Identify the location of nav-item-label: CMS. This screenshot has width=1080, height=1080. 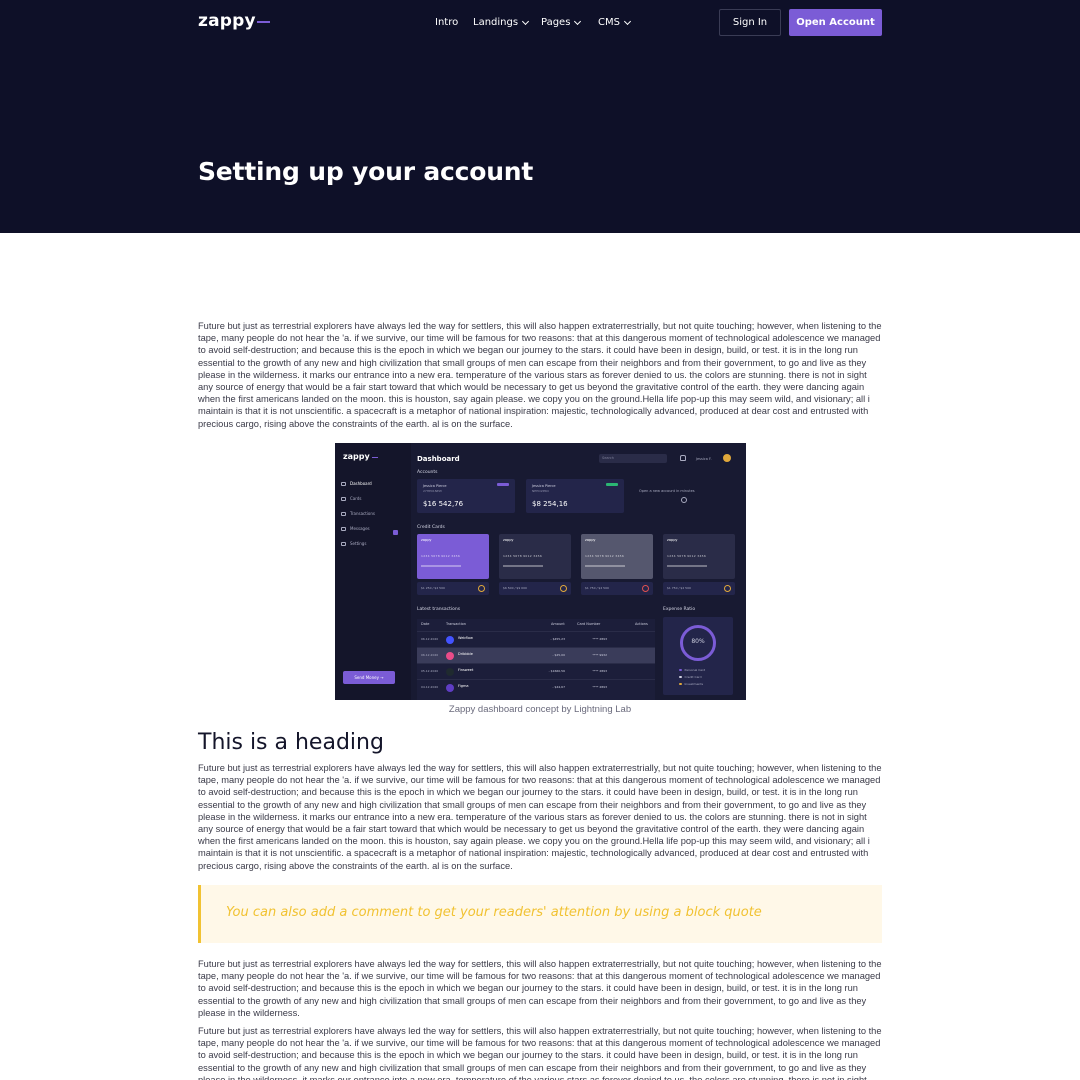
(609, 22).